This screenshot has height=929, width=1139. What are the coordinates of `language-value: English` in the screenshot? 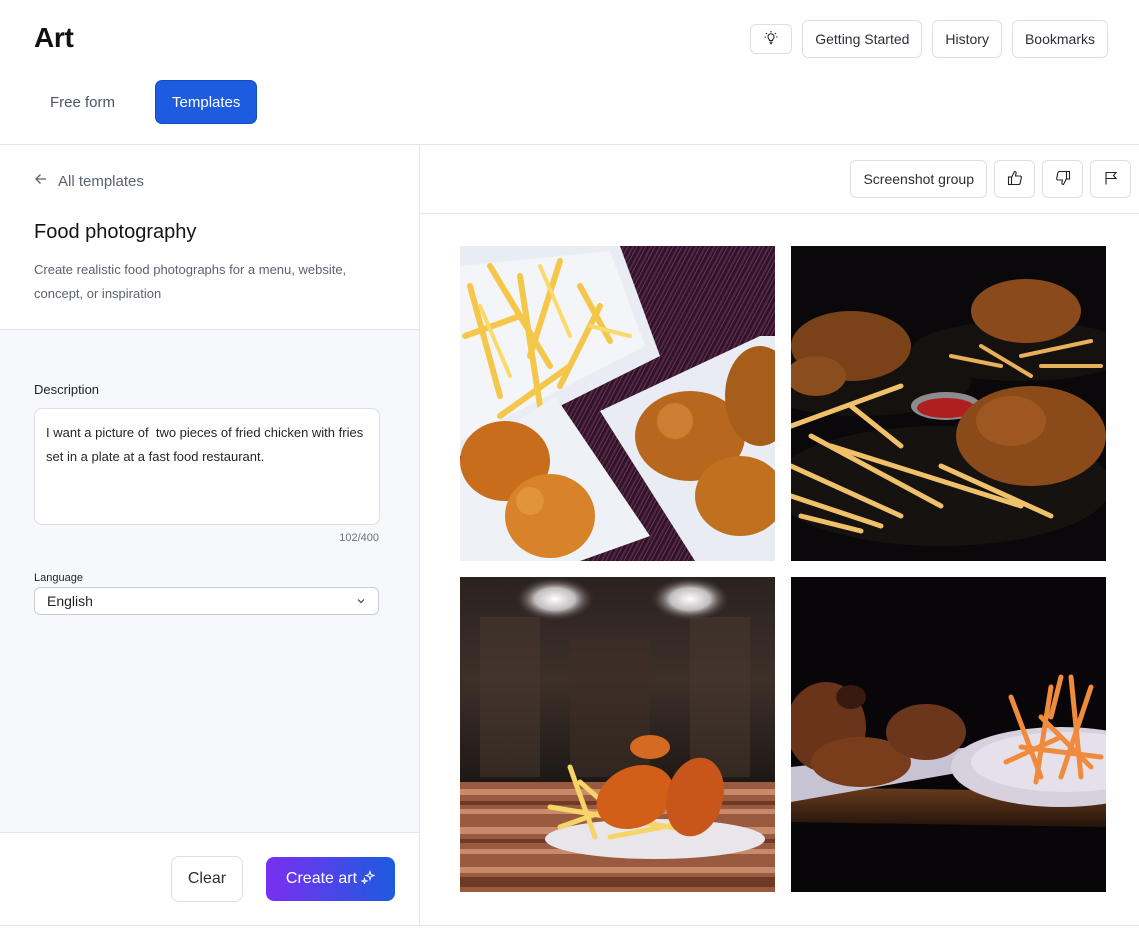 It's located at (70, 601).